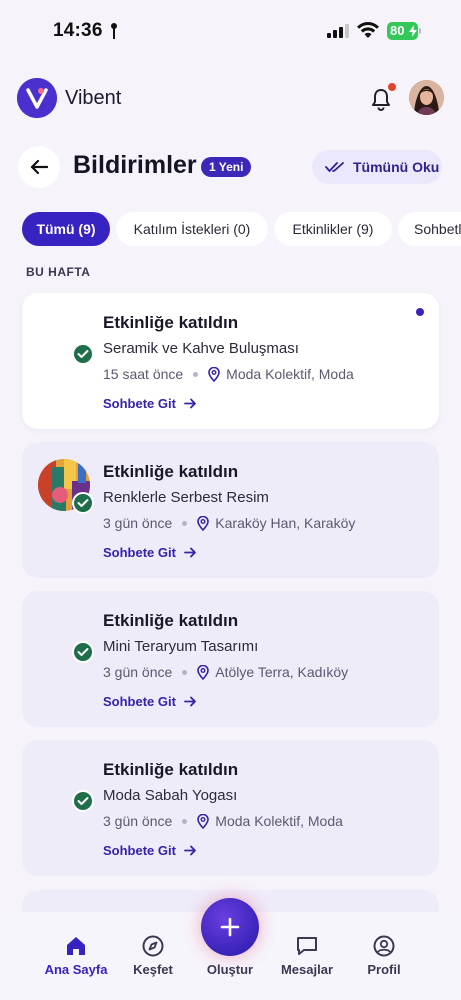 The image size is (461, 1000). I want to click on read-all-button: Tümünü Oku, so click(377, 167).